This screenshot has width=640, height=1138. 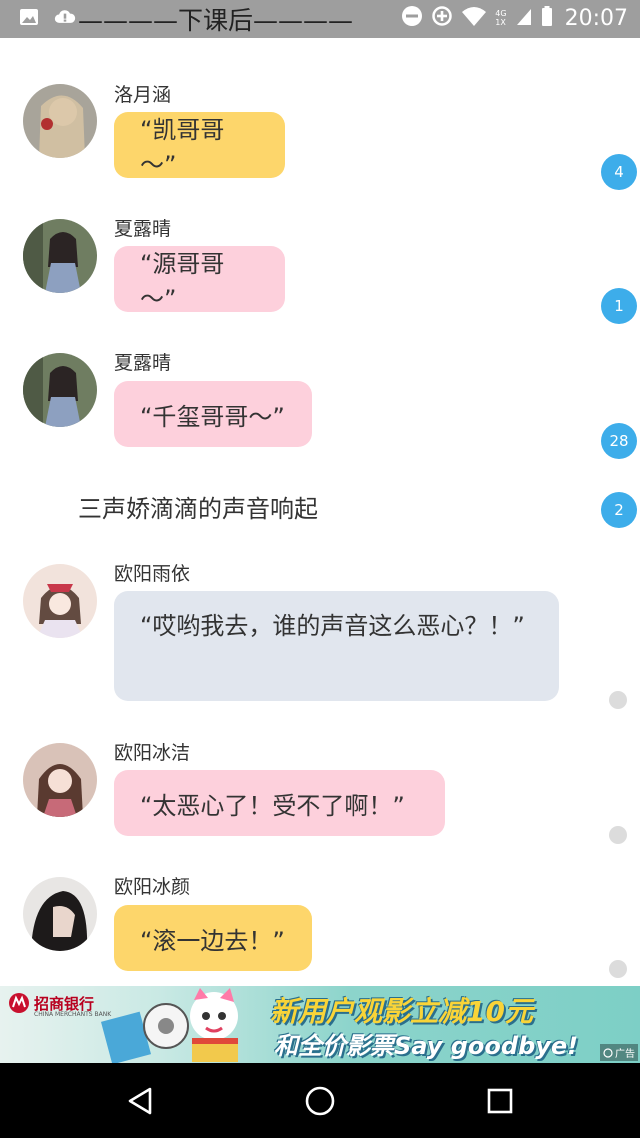 What do you see at coordinates (19, 1003) in the screenshot?
I see `bank-logo-icon` at bounding box center [19, 1003].